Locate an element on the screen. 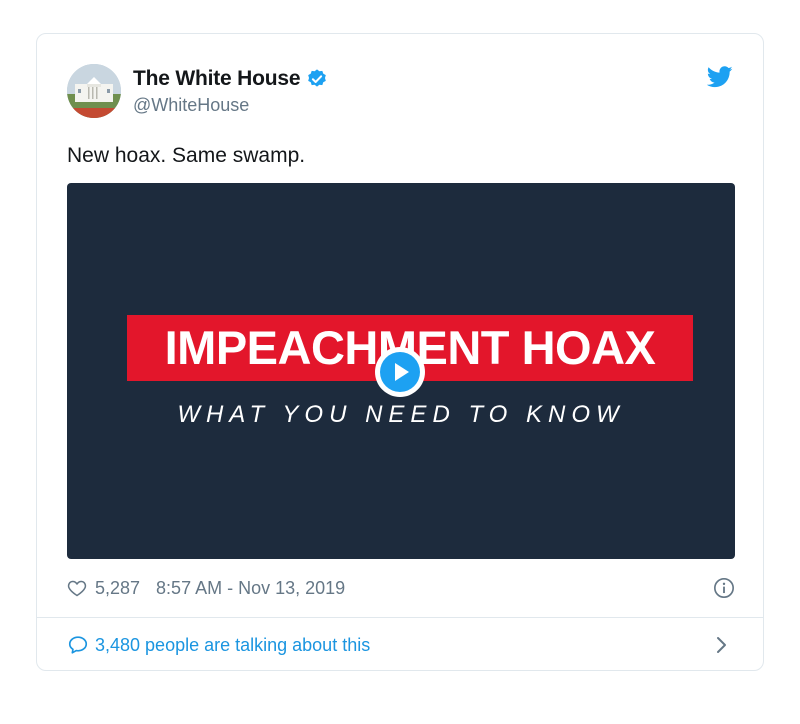 This screenshot has height=724, width=800. heart-icon is located at coordinates (77, 588).